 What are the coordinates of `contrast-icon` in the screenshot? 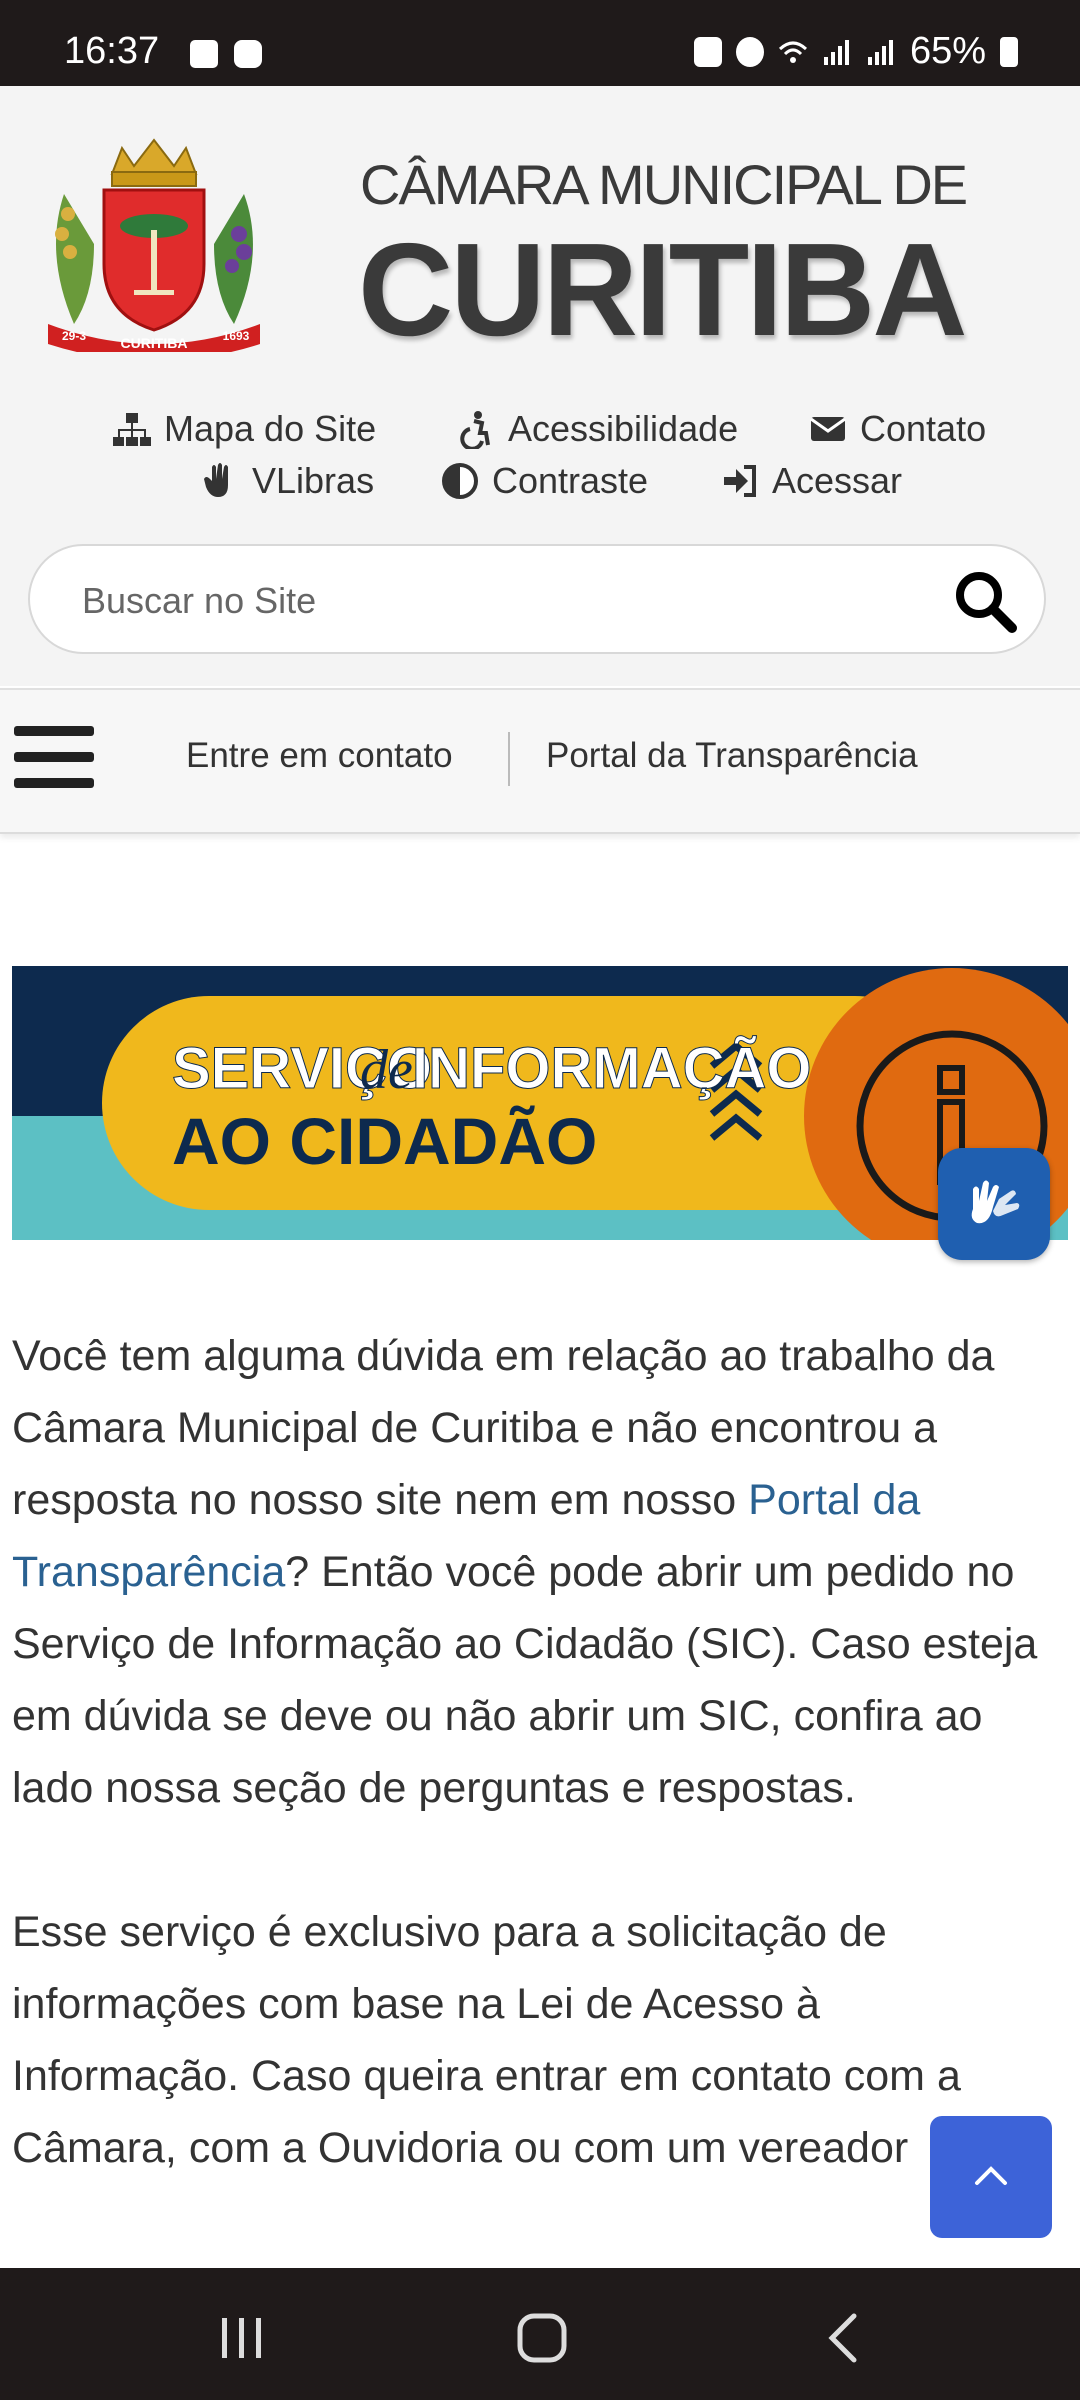 It's located at (460, 481).